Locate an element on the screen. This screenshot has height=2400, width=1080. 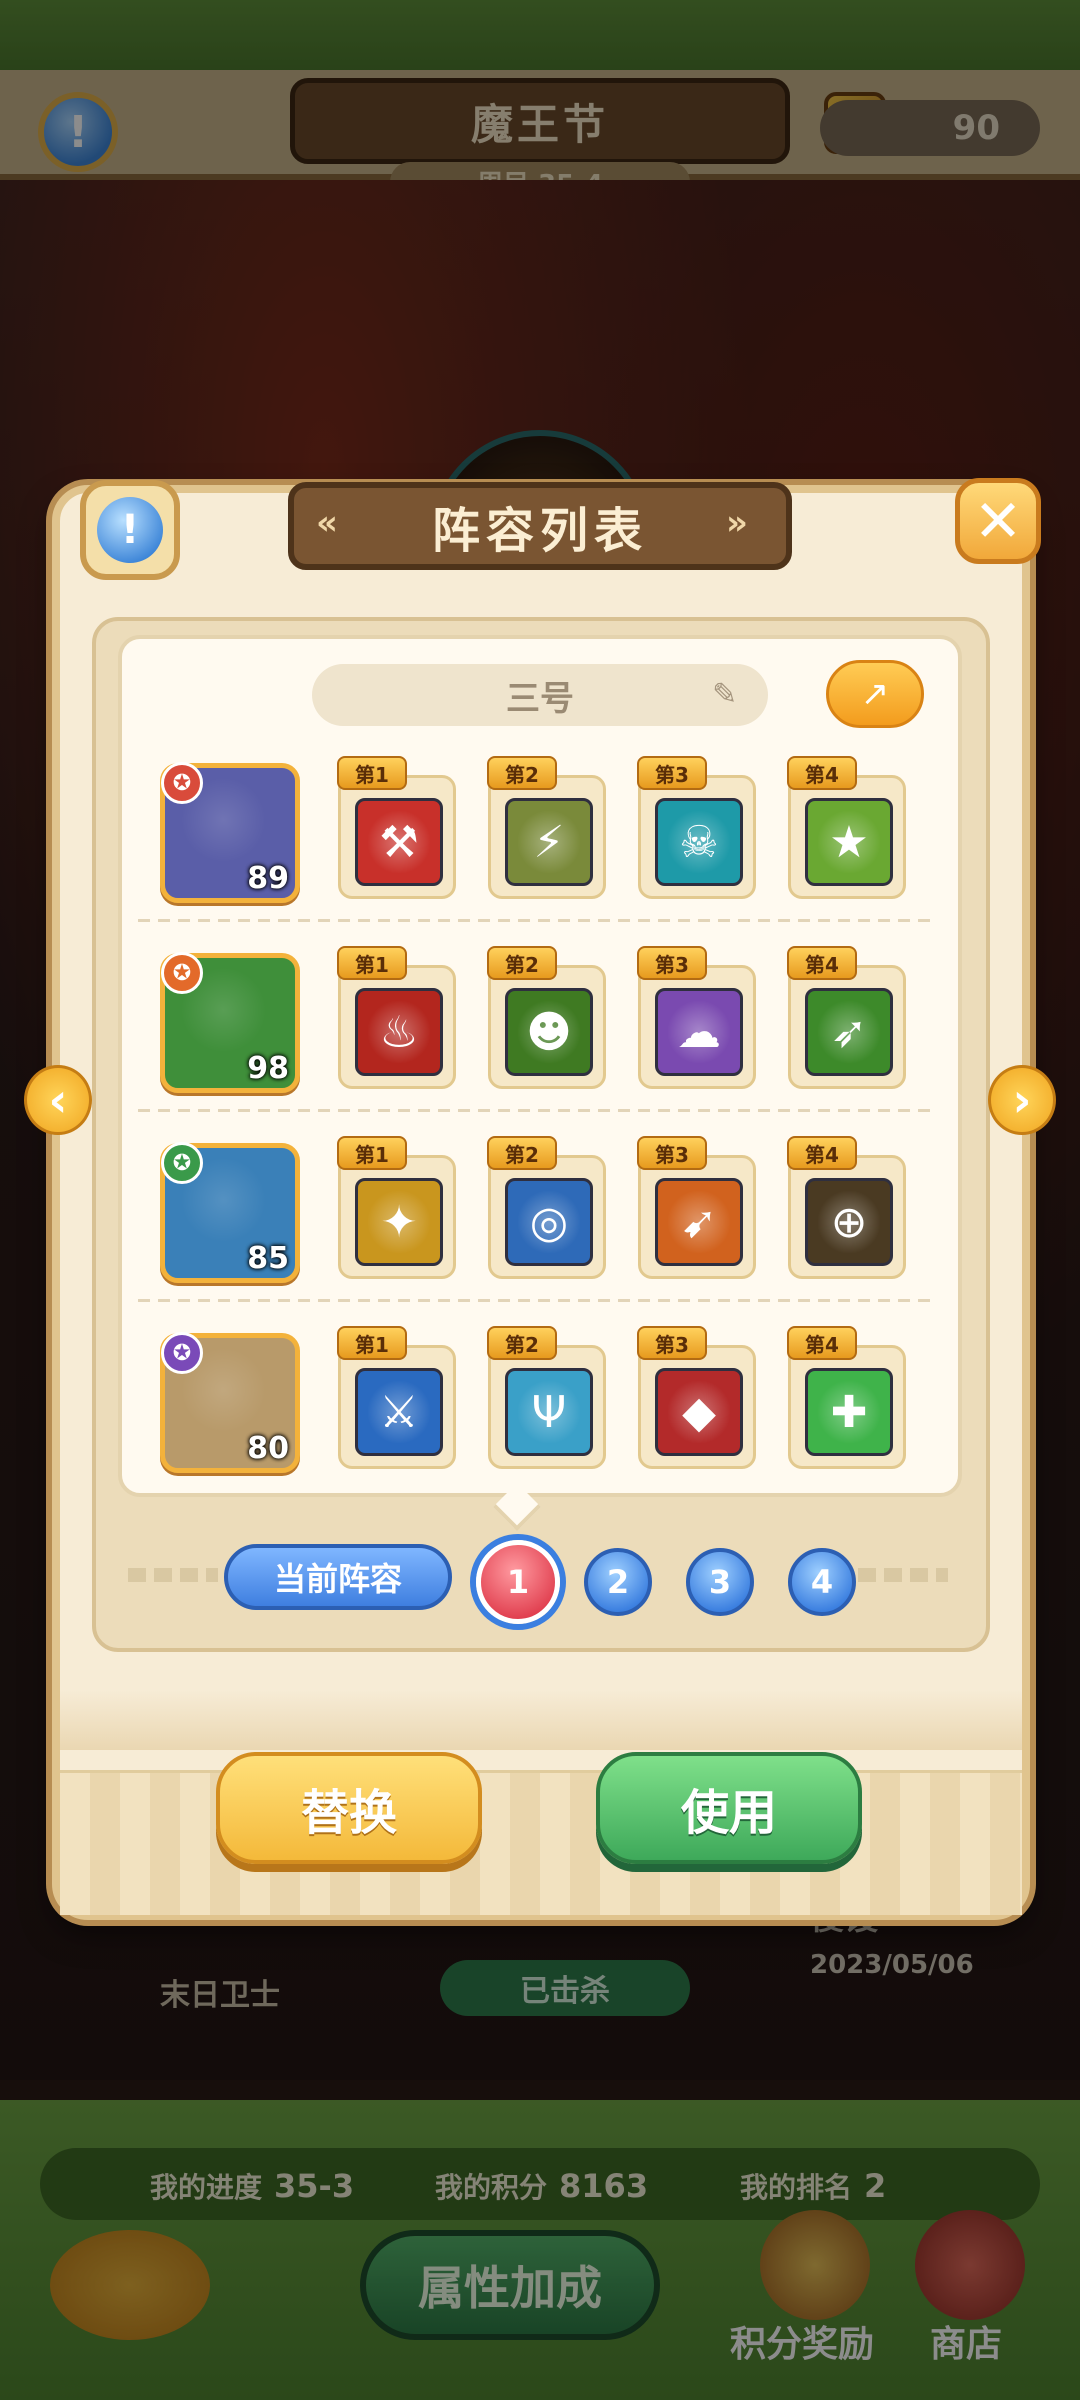
close-icon: ✕ is located at coordinates (998, 521).